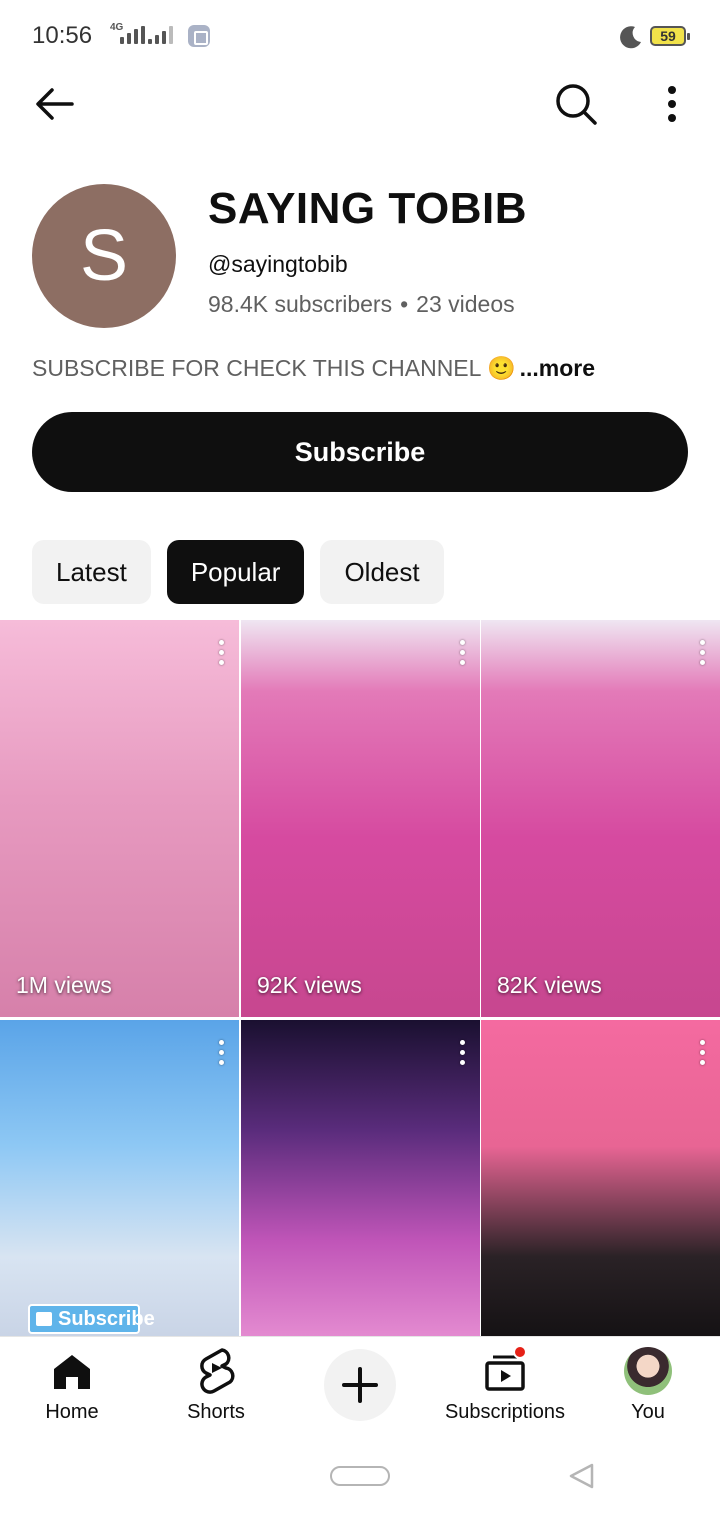 The height and width of the screenshot is (1520, 720). What do you see at coordinates (119, 1178) in the screenshot?
I see `short-thumbnail: Subscribe` at bounding box center [119, 1178].